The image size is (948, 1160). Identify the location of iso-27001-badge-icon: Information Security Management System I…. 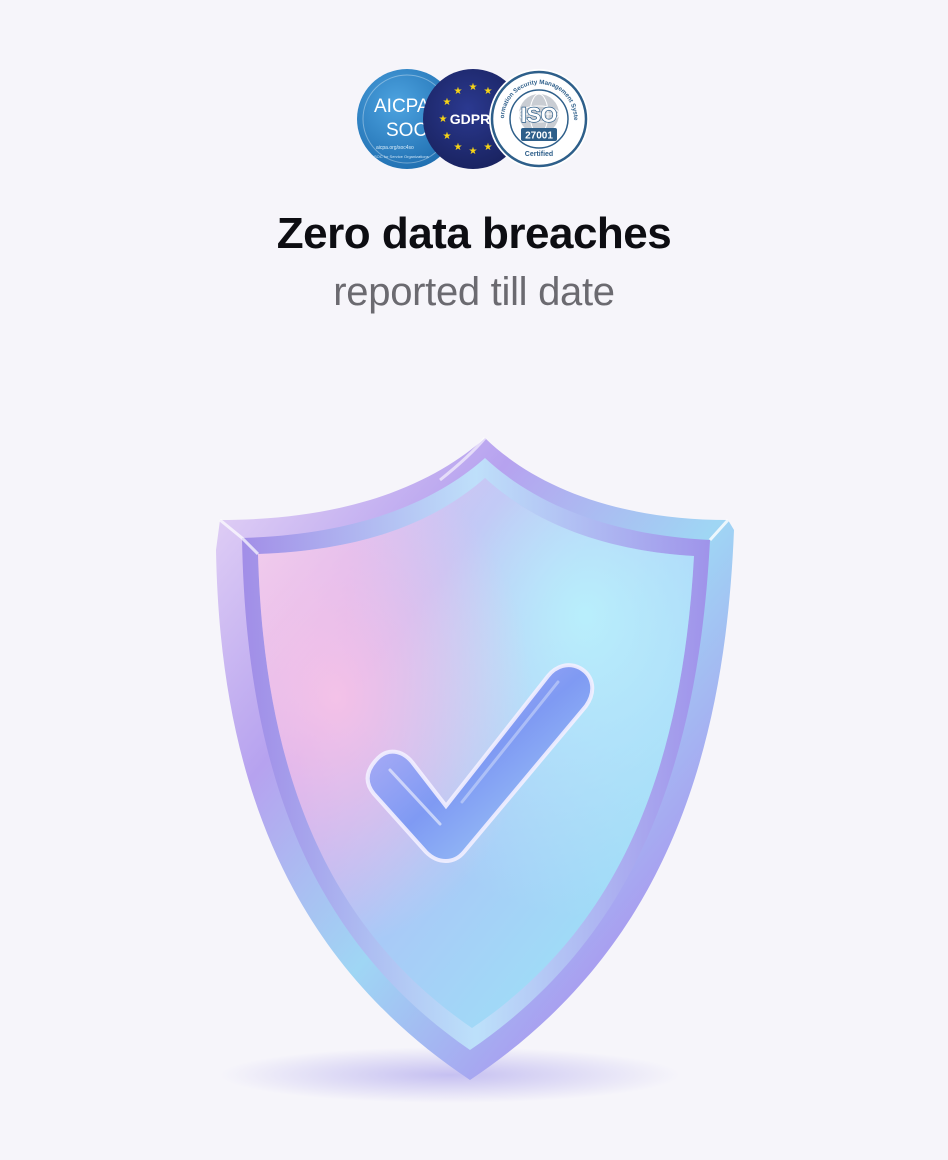
(539, 119).